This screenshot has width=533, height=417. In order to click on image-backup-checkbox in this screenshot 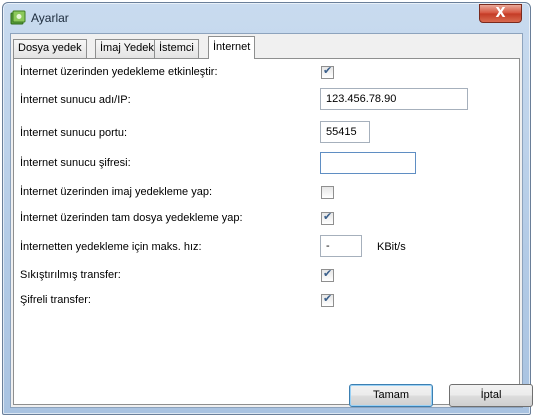, I will do `click(327, 192)`.